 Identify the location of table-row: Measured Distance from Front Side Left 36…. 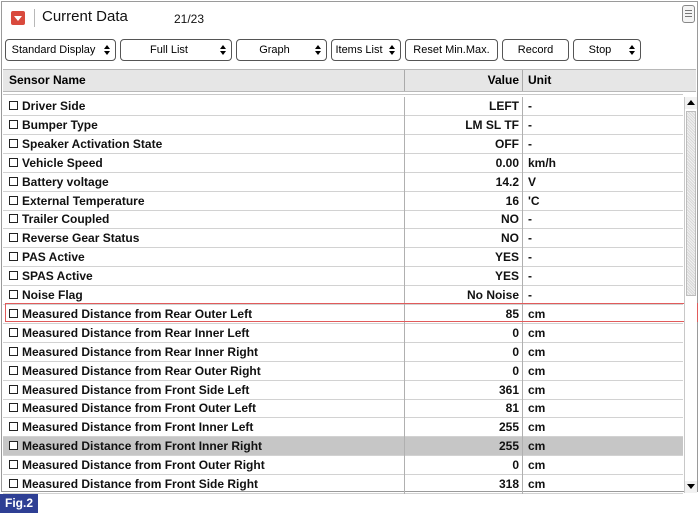
(343, 390).